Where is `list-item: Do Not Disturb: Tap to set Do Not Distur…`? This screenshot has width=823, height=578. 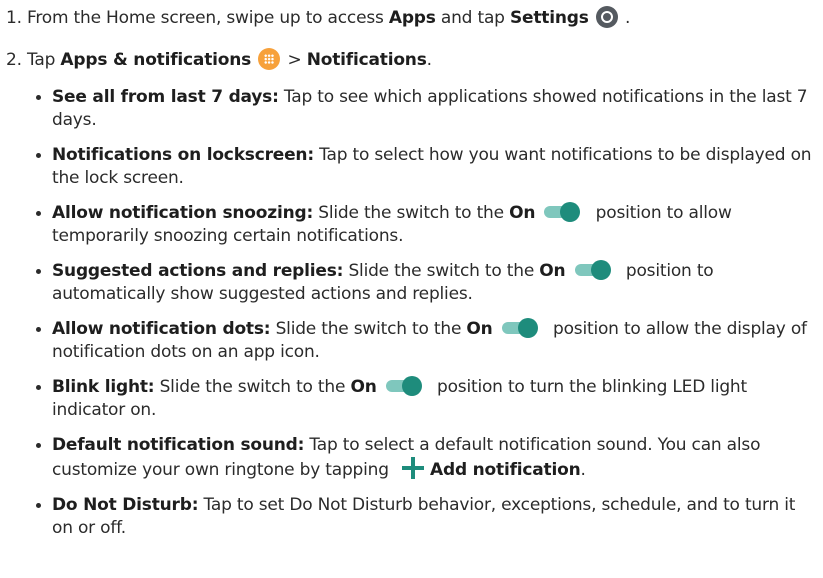 list-item: Do Not Disturb: Tap to set Do Not Distur… is located at coordinates (426, 517).